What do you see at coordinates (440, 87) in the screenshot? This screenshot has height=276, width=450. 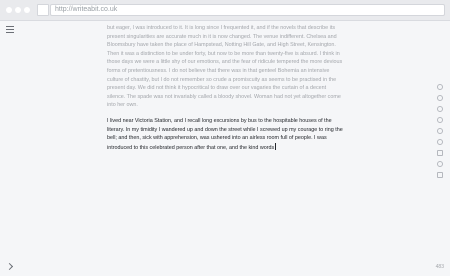 I see `info-icon` at bounding box center [440, 87].